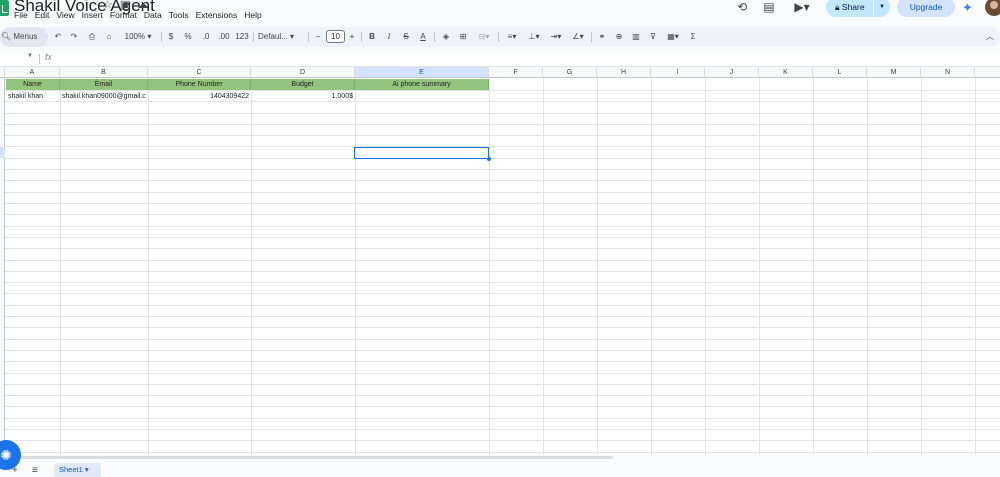 This screenshot has height=477, width=1000. I want to click on column-header-l: L, so click(840, 72).